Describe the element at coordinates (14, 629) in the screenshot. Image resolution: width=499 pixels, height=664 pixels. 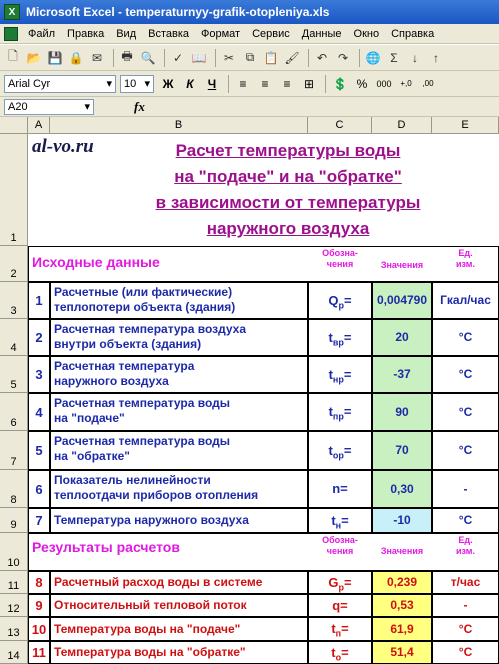
I see `row-header-13: 13` at that location.